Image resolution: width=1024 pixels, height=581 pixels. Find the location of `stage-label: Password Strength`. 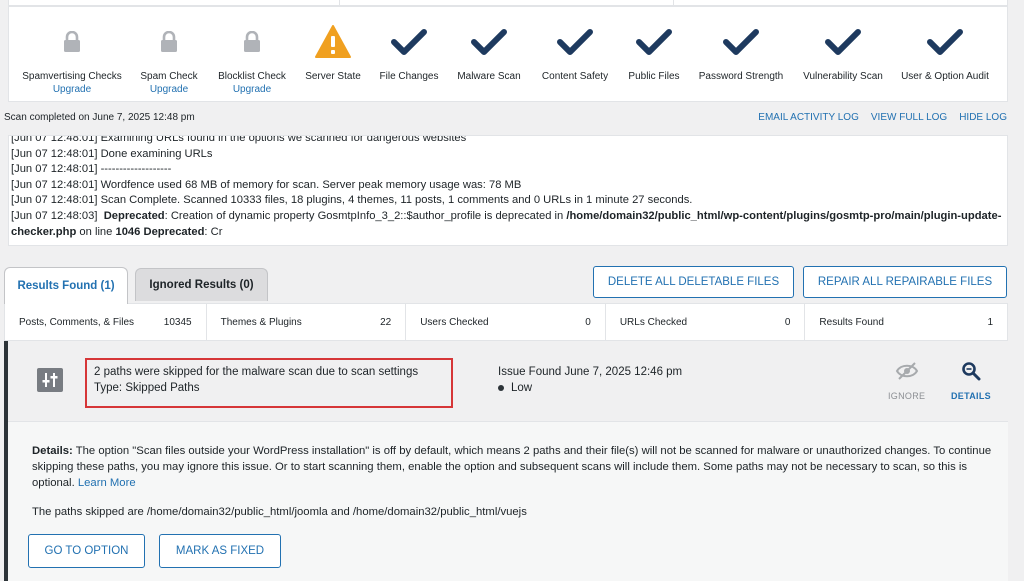

stage-label: Password Strength is located at coordinates (741, 76).